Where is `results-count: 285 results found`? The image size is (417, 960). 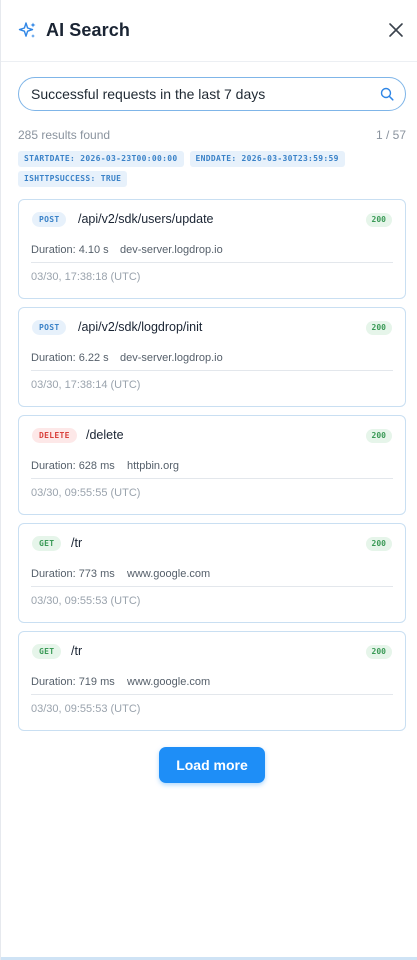
results-count: 285 results found is located at coordinates (64, 135).